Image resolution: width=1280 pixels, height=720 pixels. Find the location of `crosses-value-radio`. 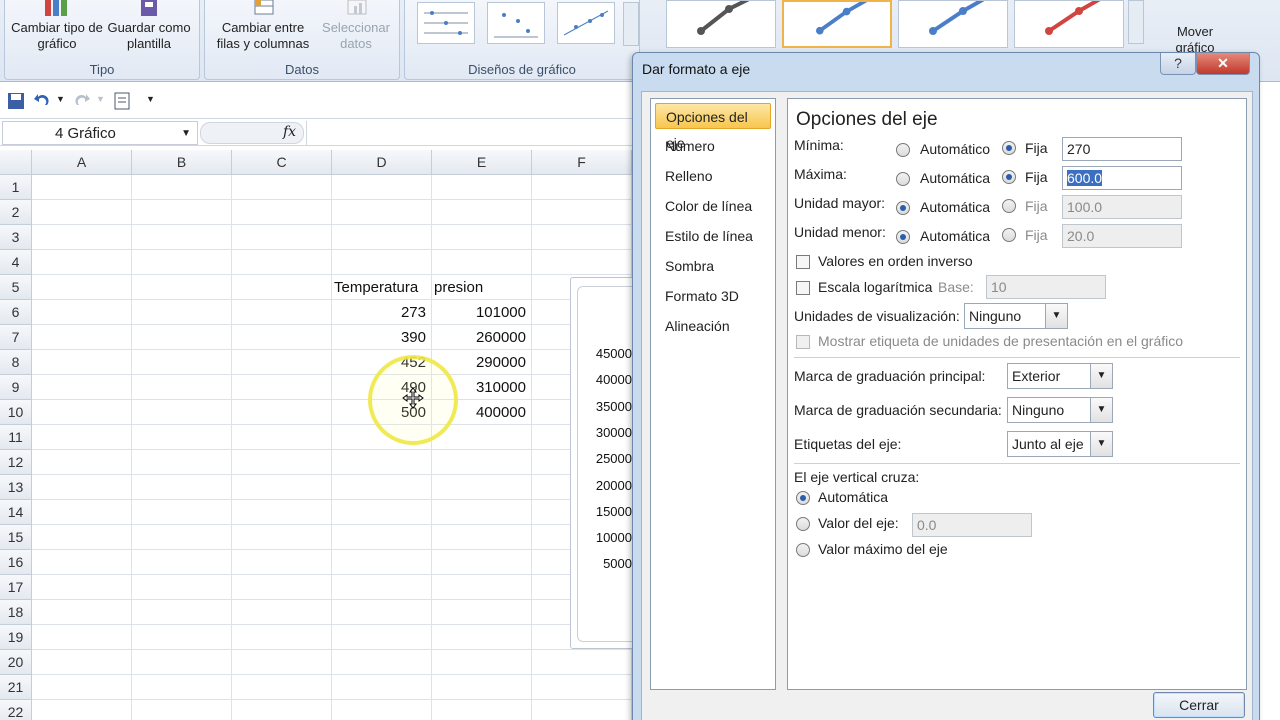

crosses-value-radio is located at coordinates (803, 524).